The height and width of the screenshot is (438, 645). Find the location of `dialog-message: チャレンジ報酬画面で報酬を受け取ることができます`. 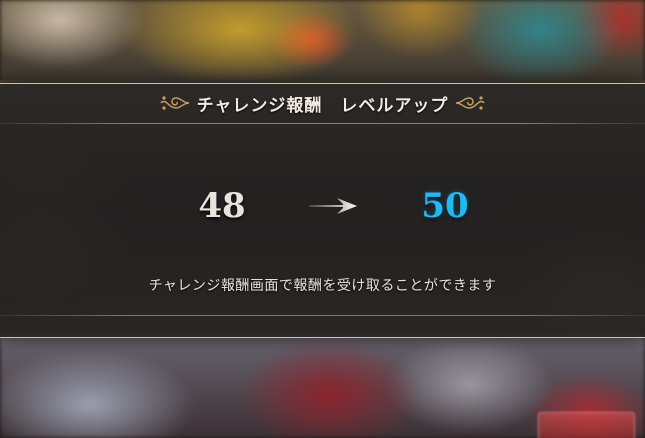

dialog-message: チャレンジ報酬画面で報酬を受け取ることができます is located at coordinates (322, 286).